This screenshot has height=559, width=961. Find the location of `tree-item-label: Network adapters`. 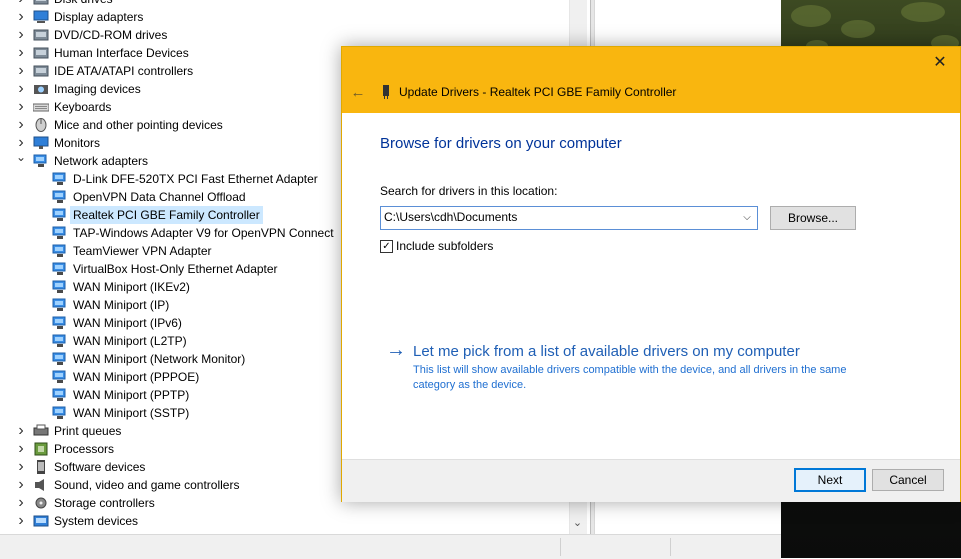

tree-item-label: Network adapters is located at coordinates (101, 161).